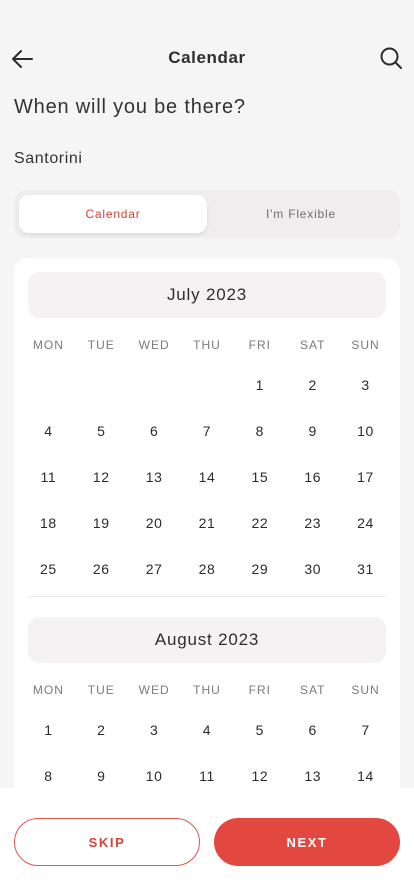 The width and height of the screenshot is (414, 896). Describe the element at coordinates (207, 640) in the screenshot. I see `month-title: August 2023` at that location.